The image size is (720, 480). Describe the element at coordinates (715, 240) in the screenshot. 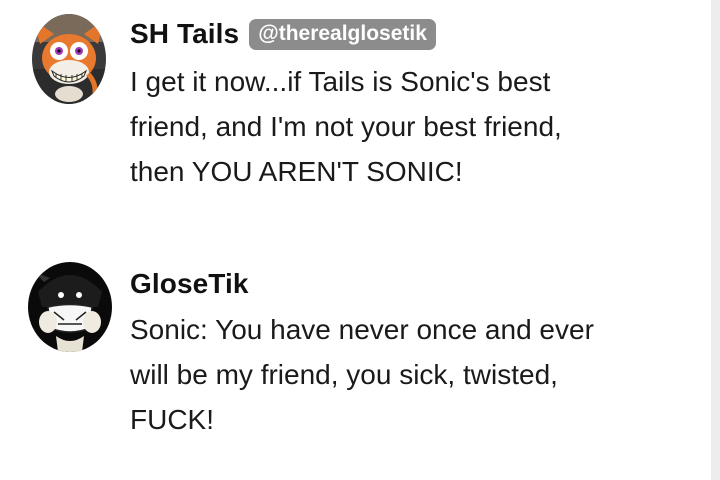

I see `scrollbar-track` at that location.